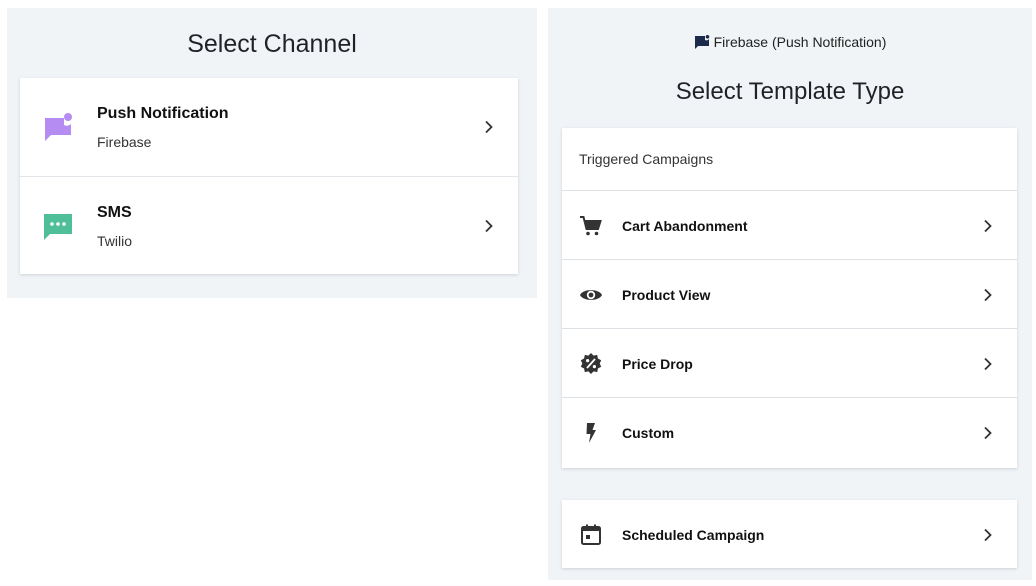 The height and width of the screenshot is (586, 1036). What do you see at coordinates (272, 44) in the screenshot?
I see `panel-title: Select Channel` at bounding box center [272, 44].